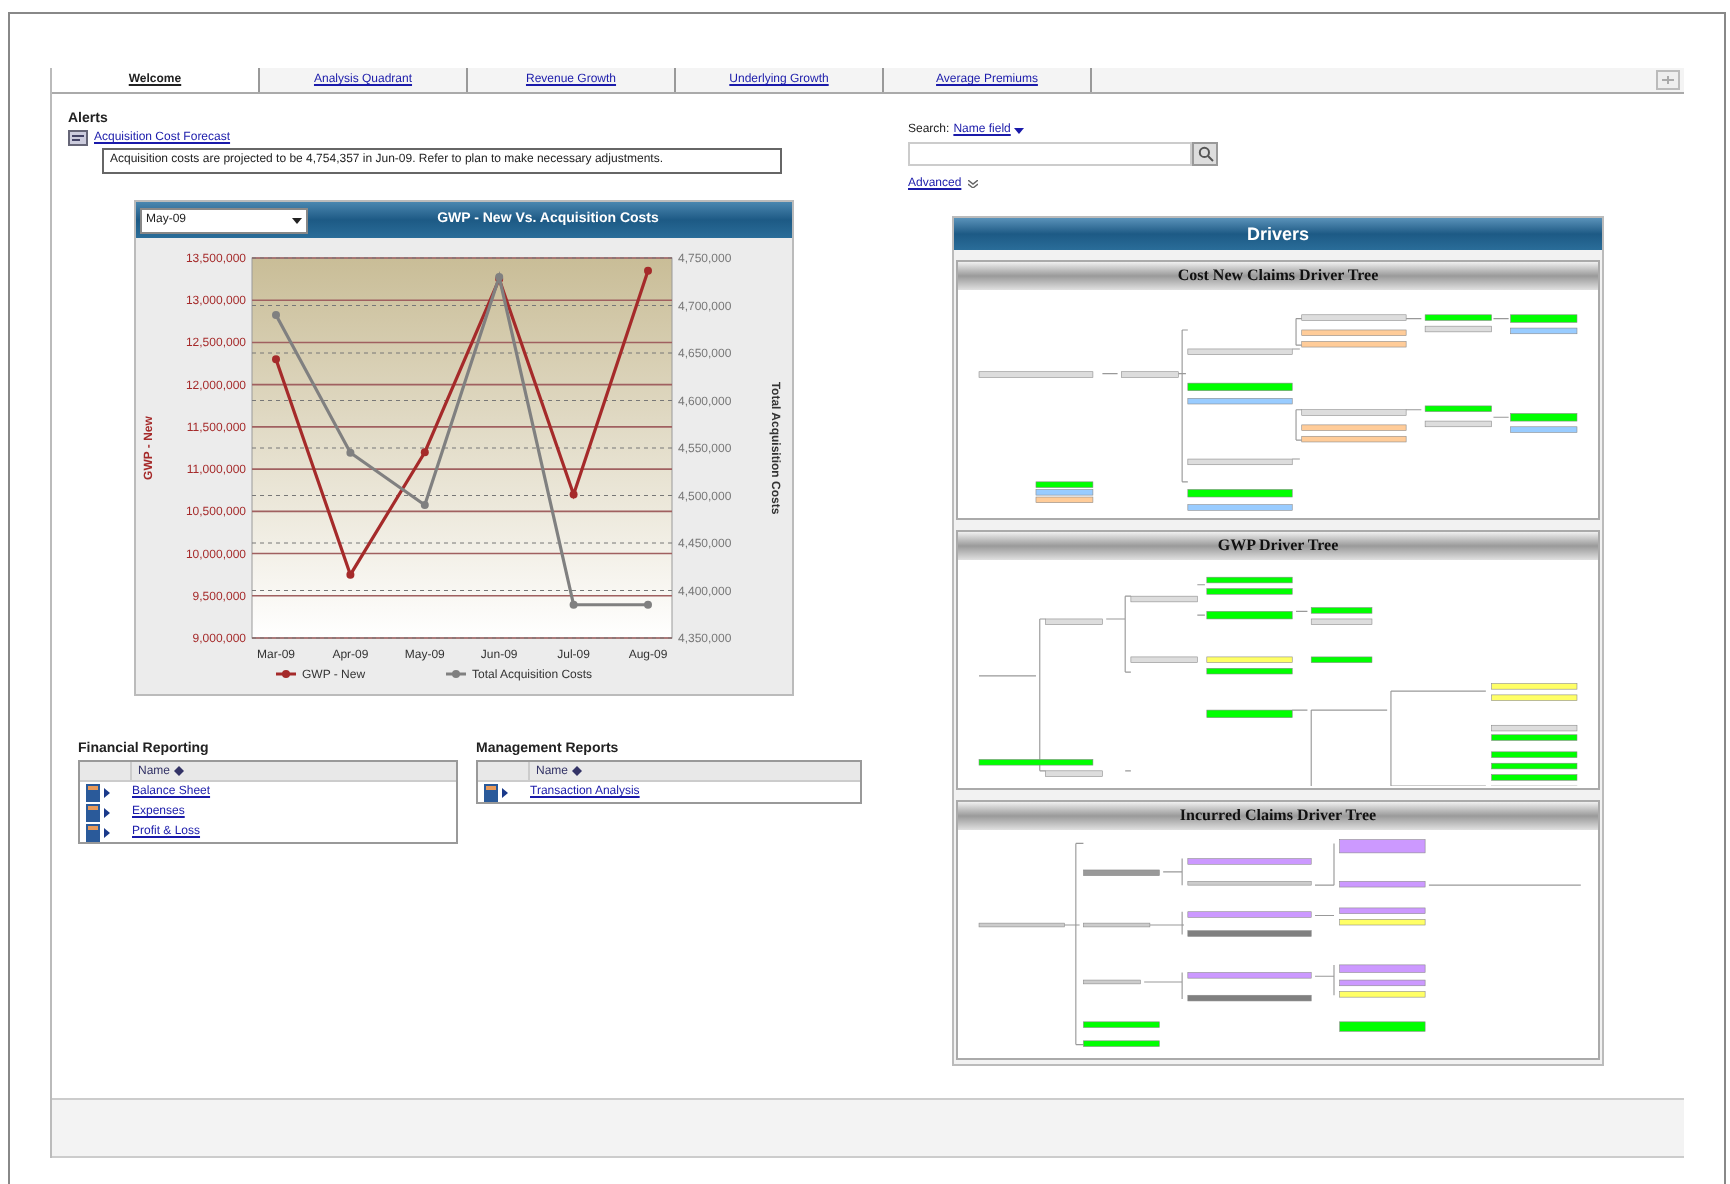  What do you see at coordinates (1278, 234) in the screenshot?
I see `drivers-header: Drivers` at bounding box center [1278, 234].